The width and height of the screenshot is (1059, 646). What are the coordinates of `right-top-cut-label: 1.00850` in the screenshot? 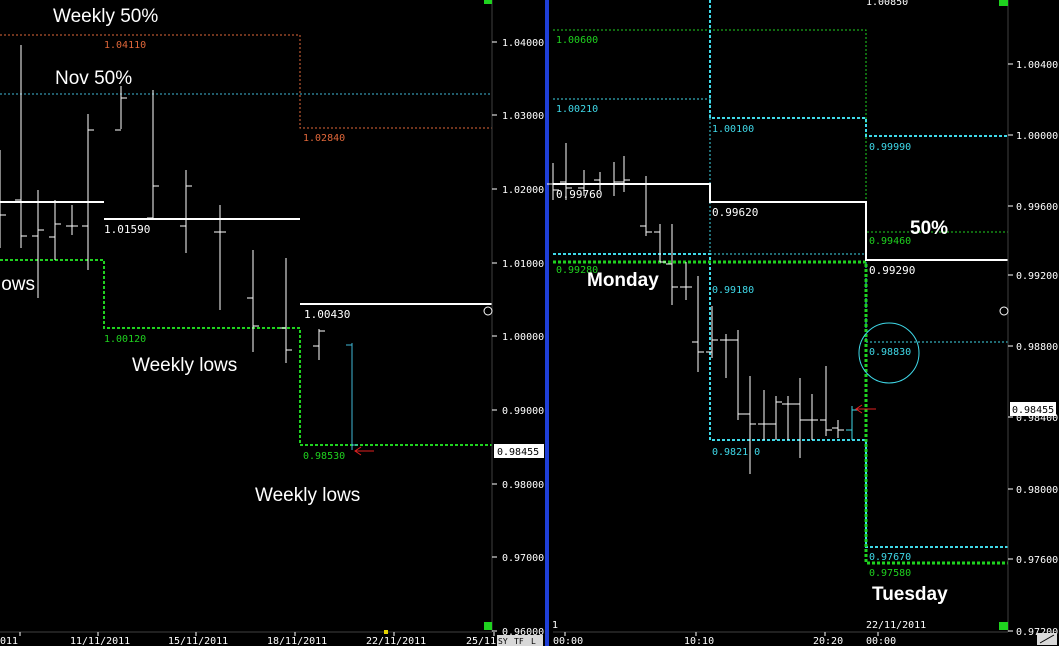 It's located at (887, 4).